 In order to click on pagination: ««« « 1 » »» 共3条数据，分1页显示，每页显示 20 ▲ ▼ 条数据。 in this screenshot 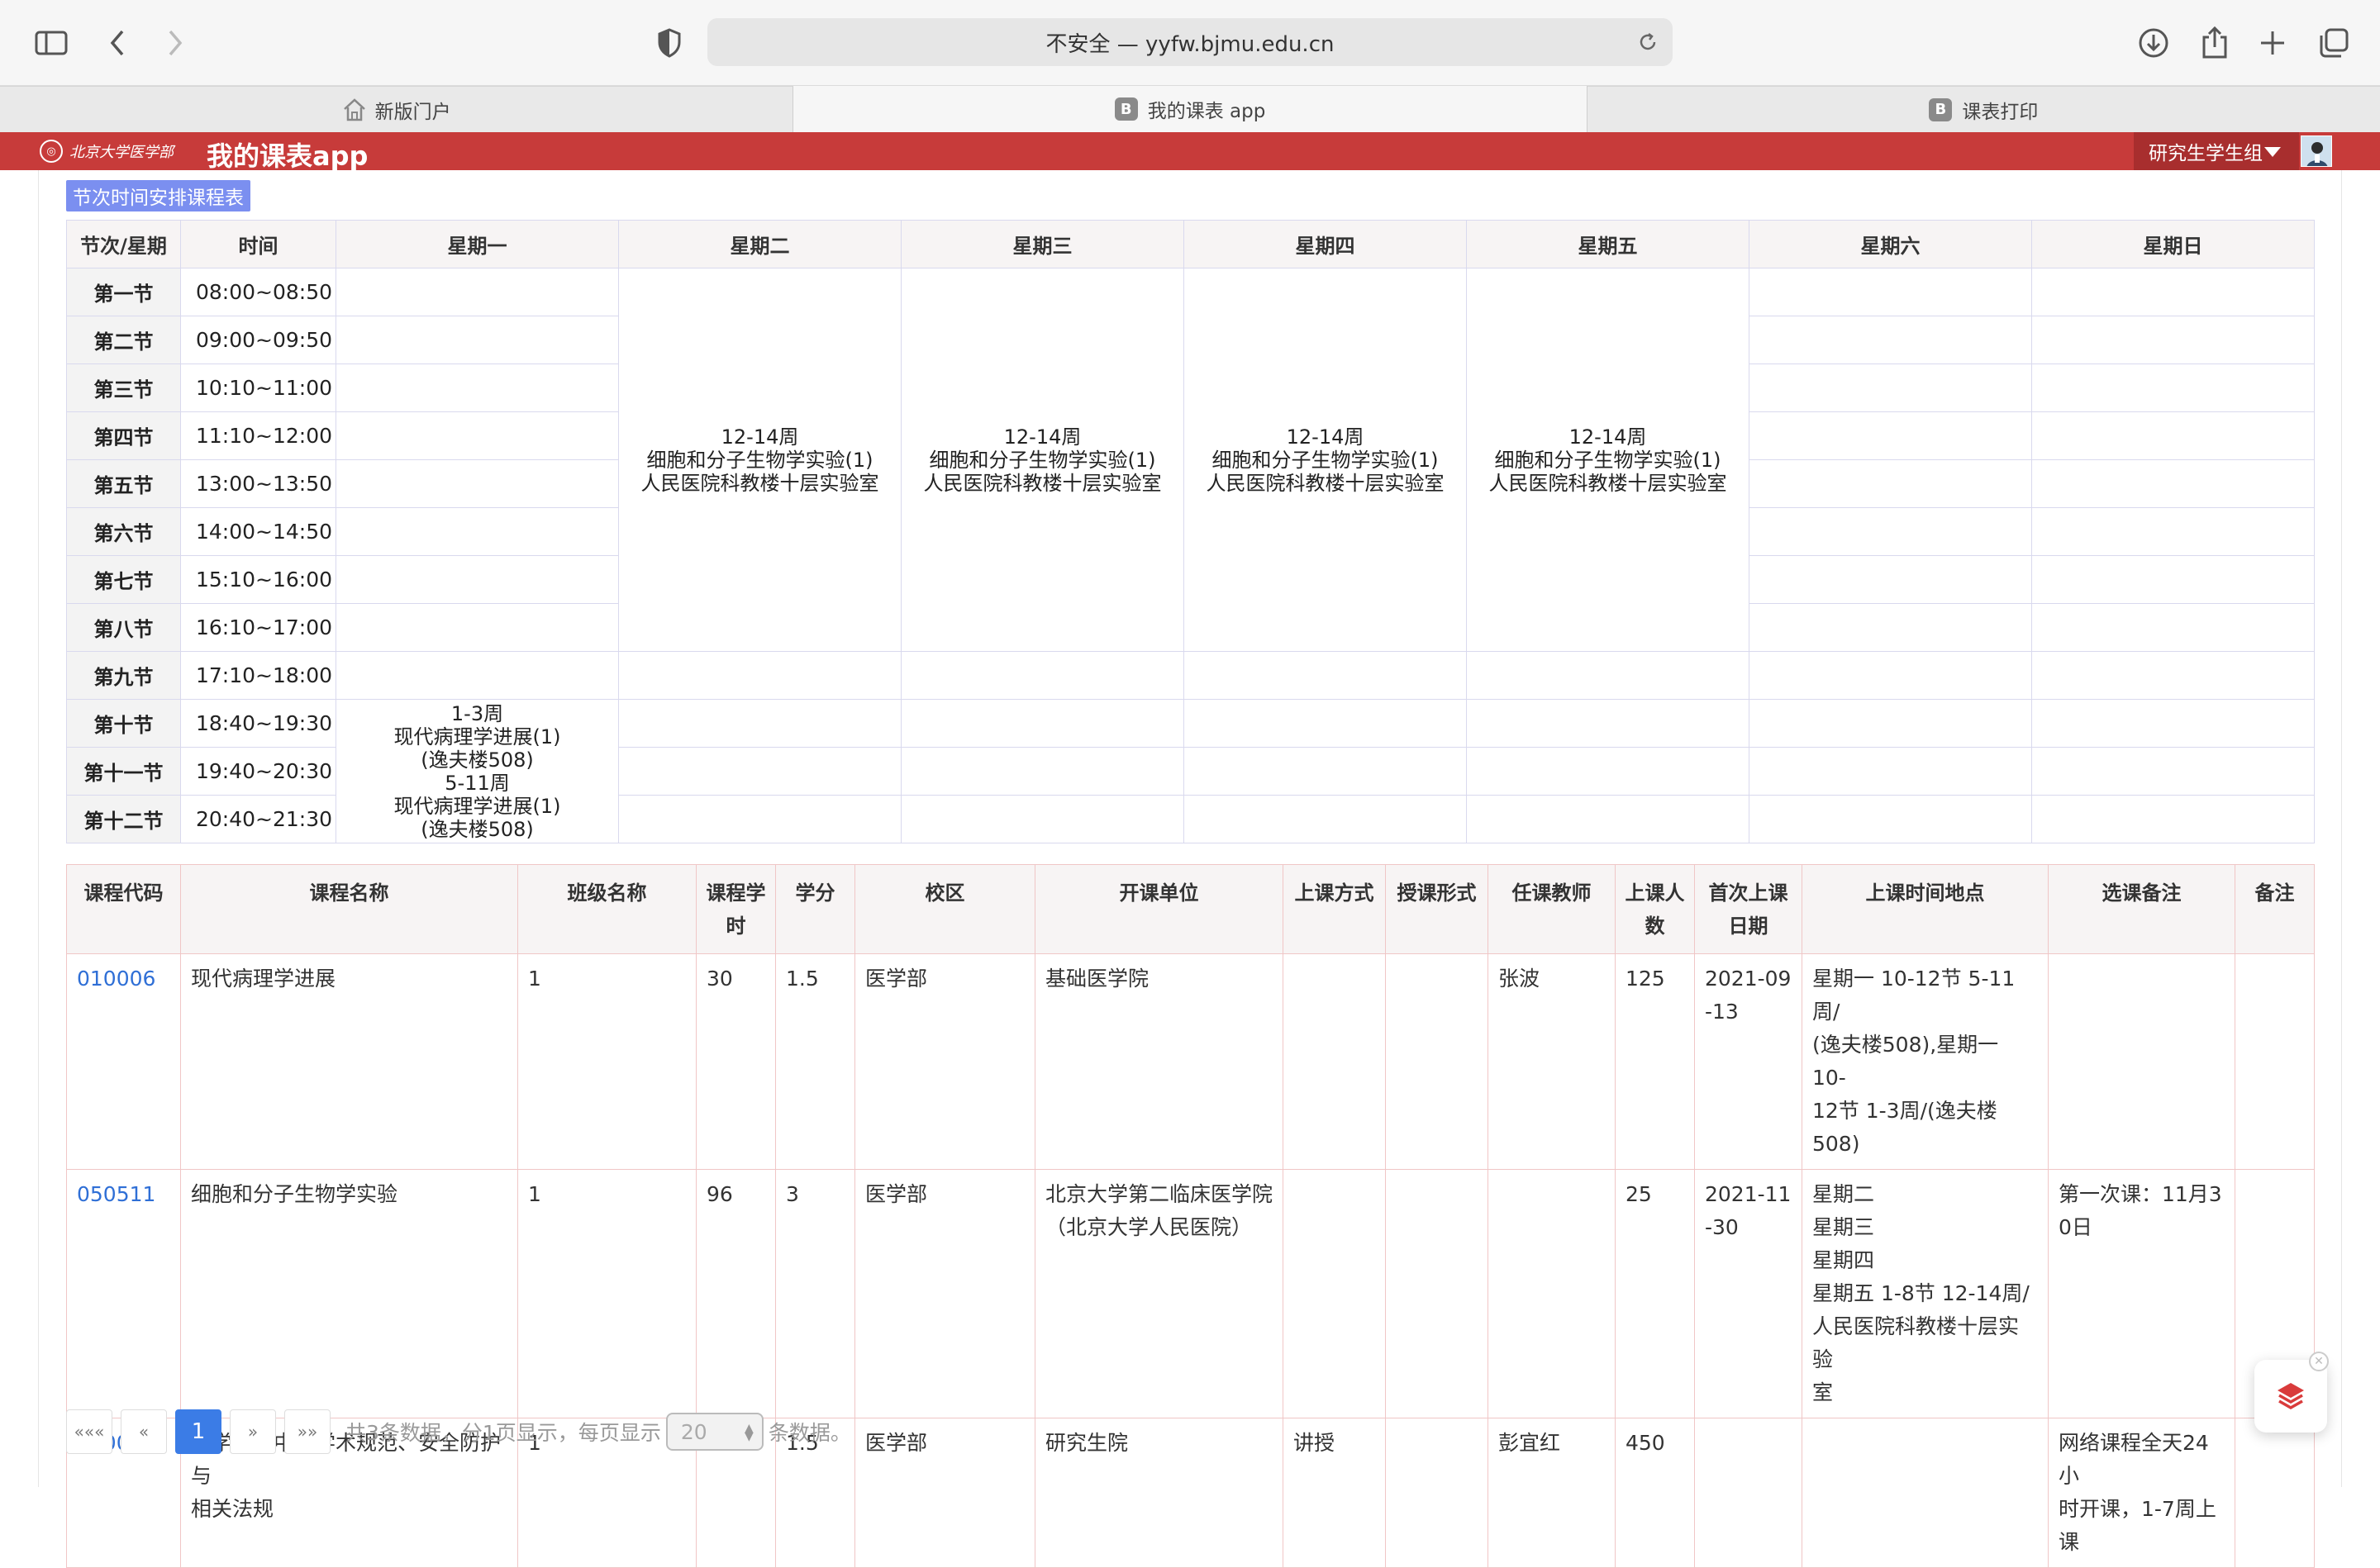, I will do `click(458, 1432)`.